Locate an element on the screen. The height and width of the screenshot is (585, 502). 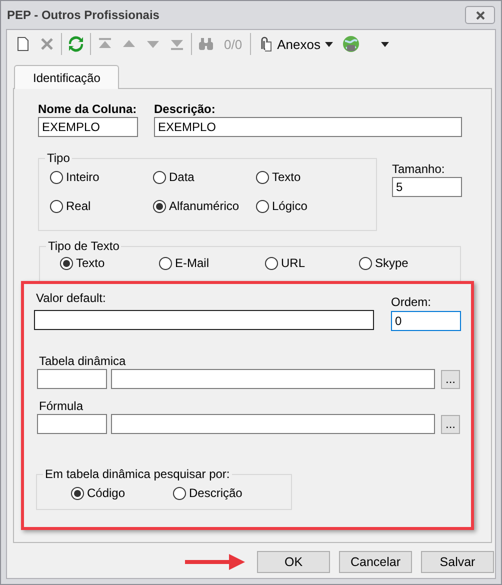
radio-label: E-Mail is located at coordinates (192, 263).